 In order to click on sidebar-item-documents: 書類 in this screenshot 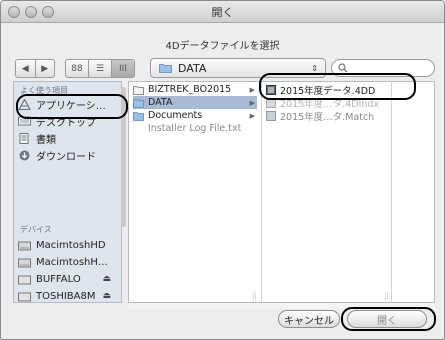, I will do `click(37, 138)`.